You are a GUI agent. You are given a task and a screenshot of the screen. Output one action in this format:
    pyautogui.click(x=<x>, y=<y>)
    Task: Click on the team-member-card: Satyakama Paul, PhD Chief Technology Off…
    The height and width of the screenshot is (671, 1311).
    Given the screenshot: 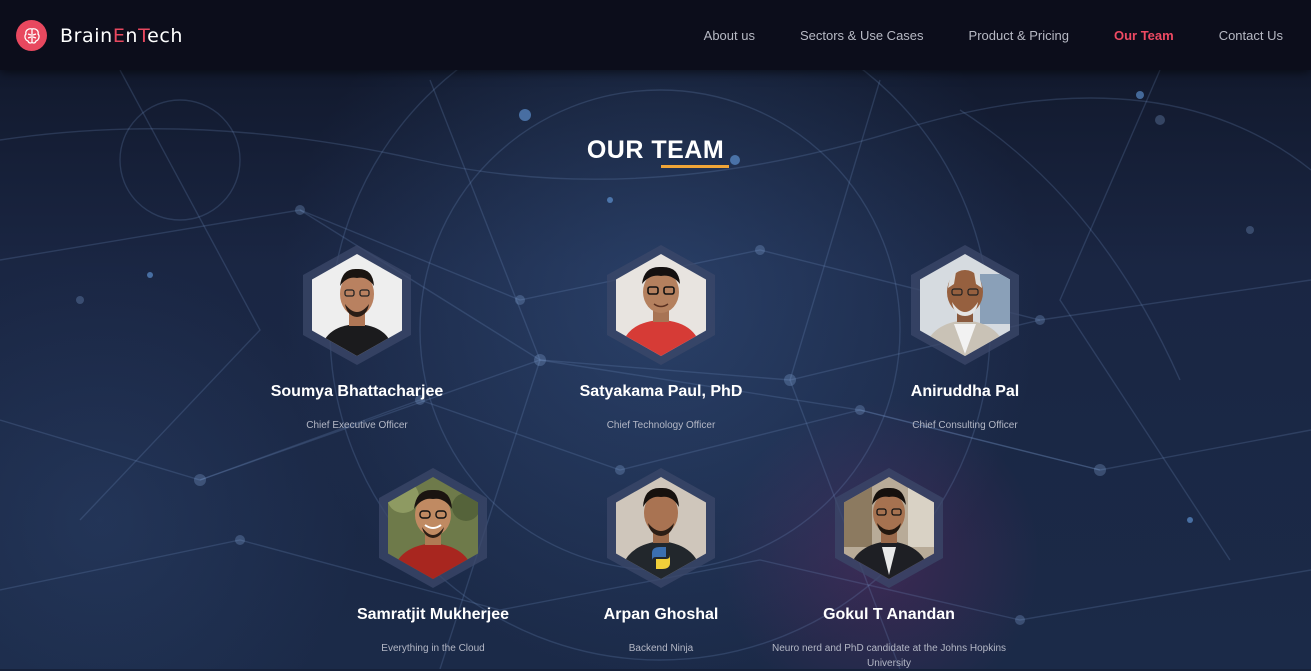 What is the action you would take?
    pyautogui.click(x=661, y=339)
    